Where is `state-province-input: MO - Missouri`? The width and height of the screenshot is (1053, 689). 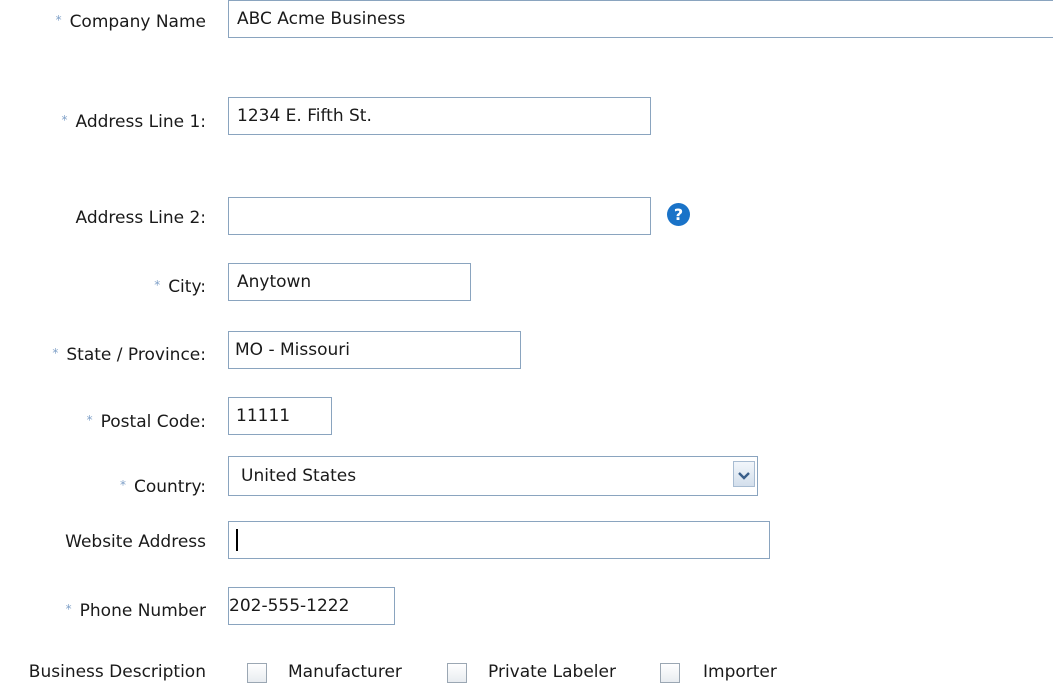 state-province-input: MO - Missouri is located at coordinates (374, 350).